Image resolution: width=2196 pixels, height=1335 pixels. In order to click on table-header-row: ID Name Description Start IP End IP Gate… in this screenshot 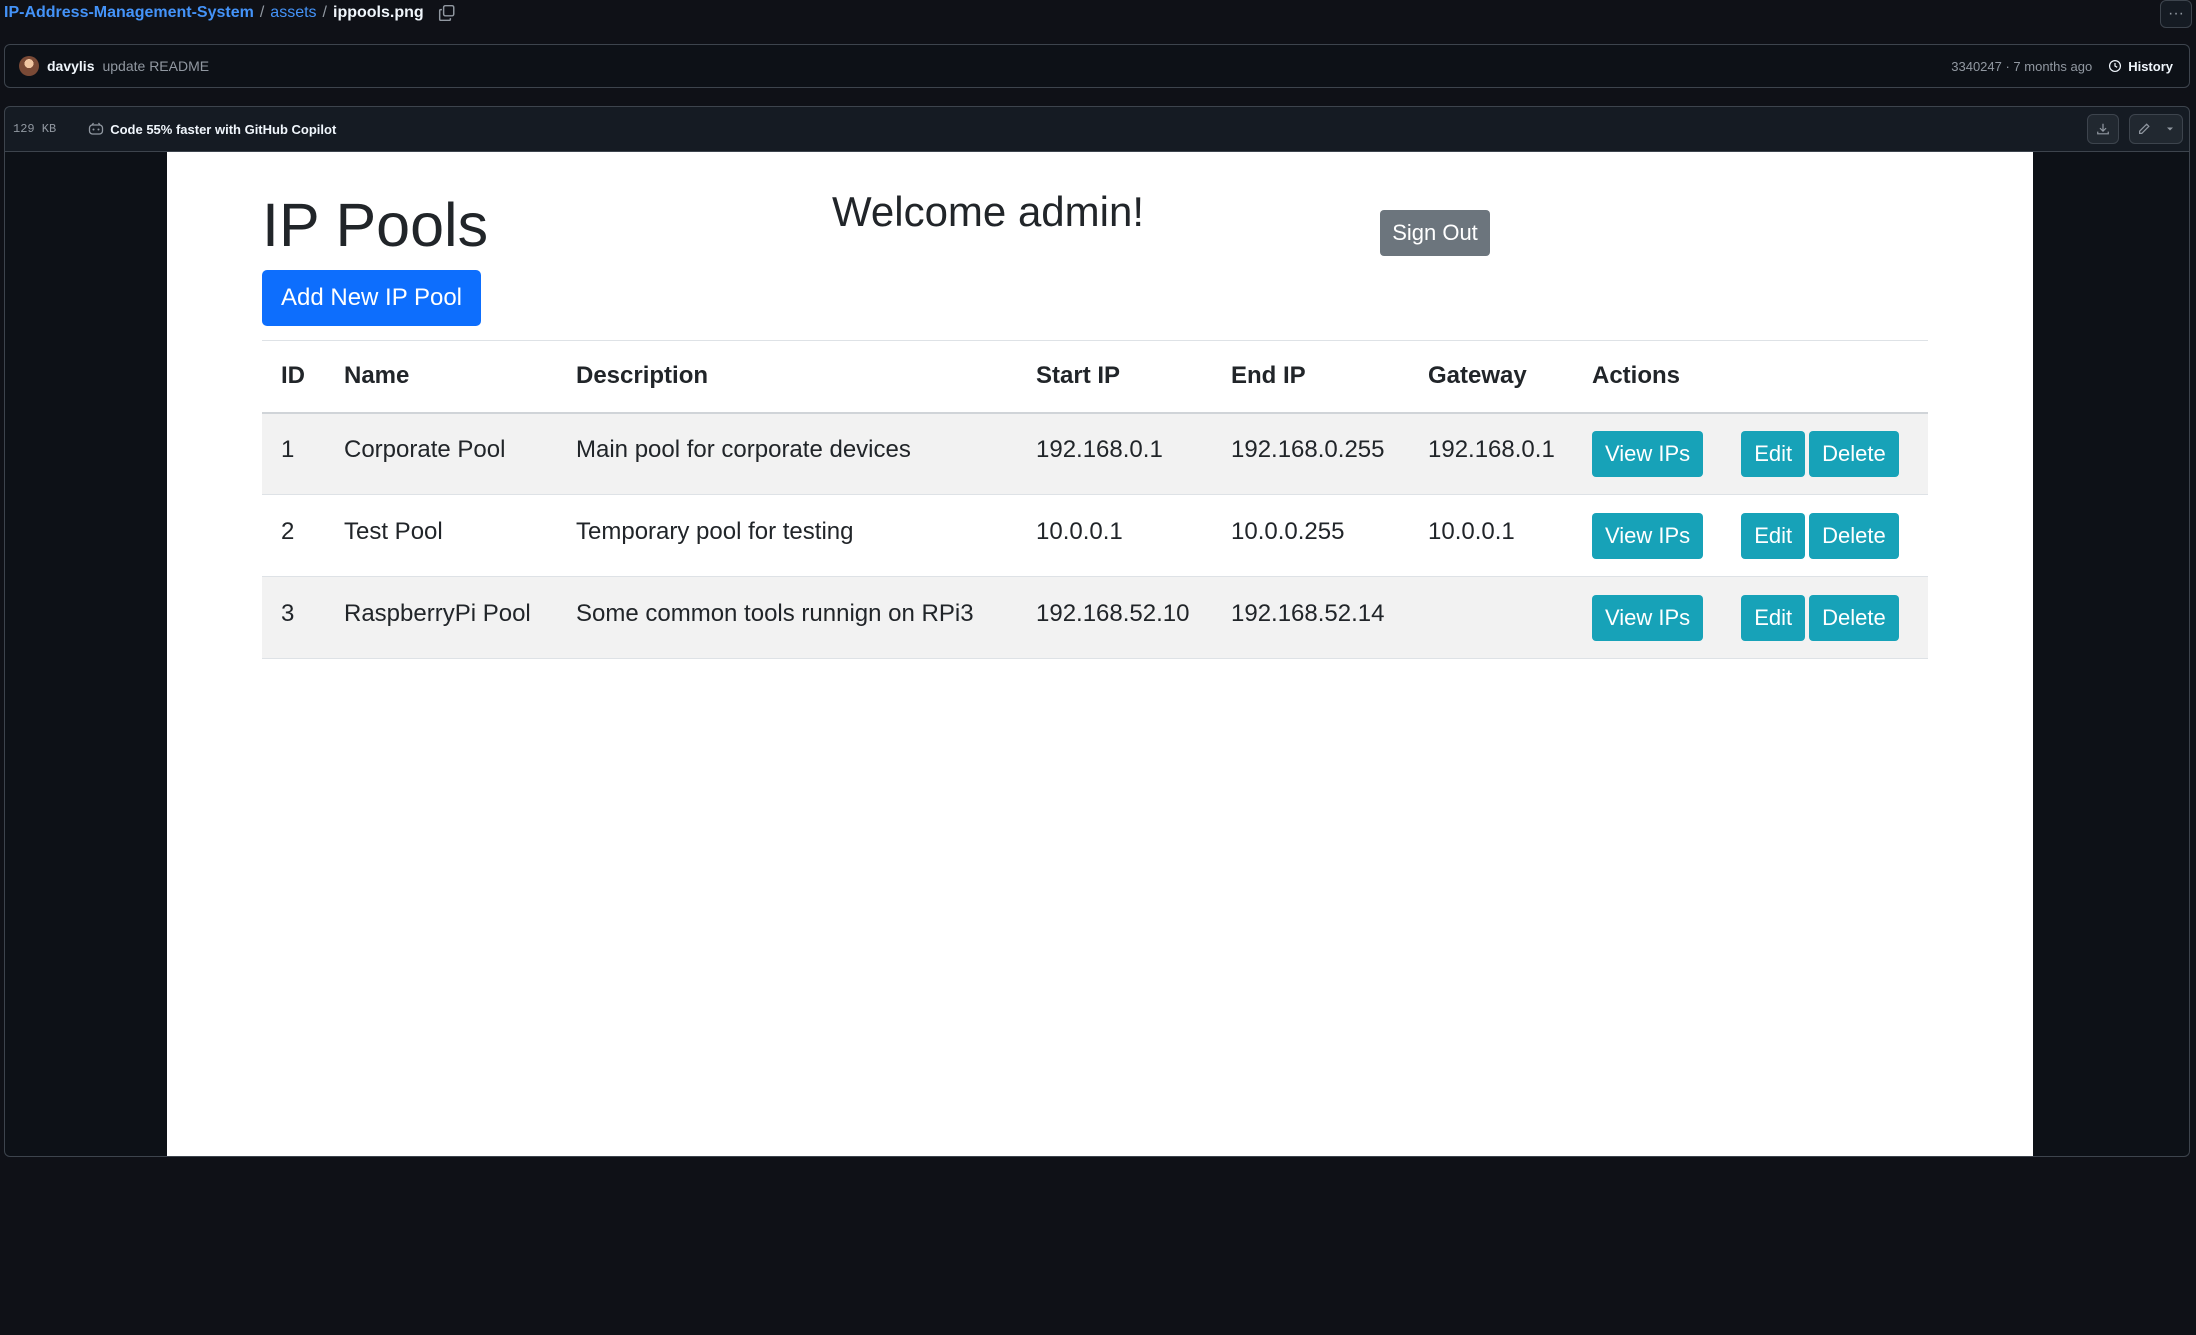, I will do `click(1095, 376)`.